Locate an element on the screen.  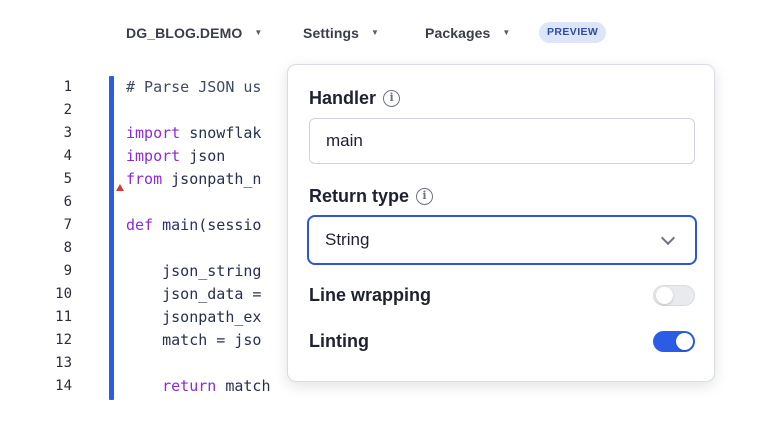
code-token: (sessio is located at coordinates (230, 225).